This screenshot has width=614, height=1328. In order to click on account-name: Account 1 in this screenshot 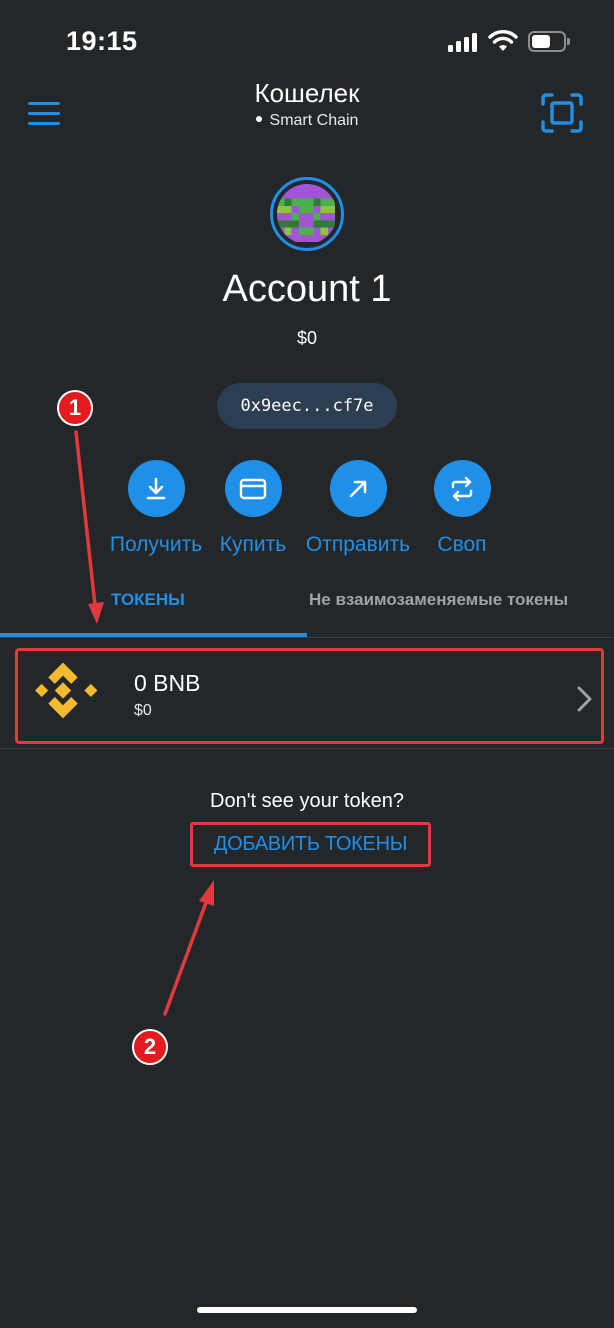, I will do `click(307, 289)`.